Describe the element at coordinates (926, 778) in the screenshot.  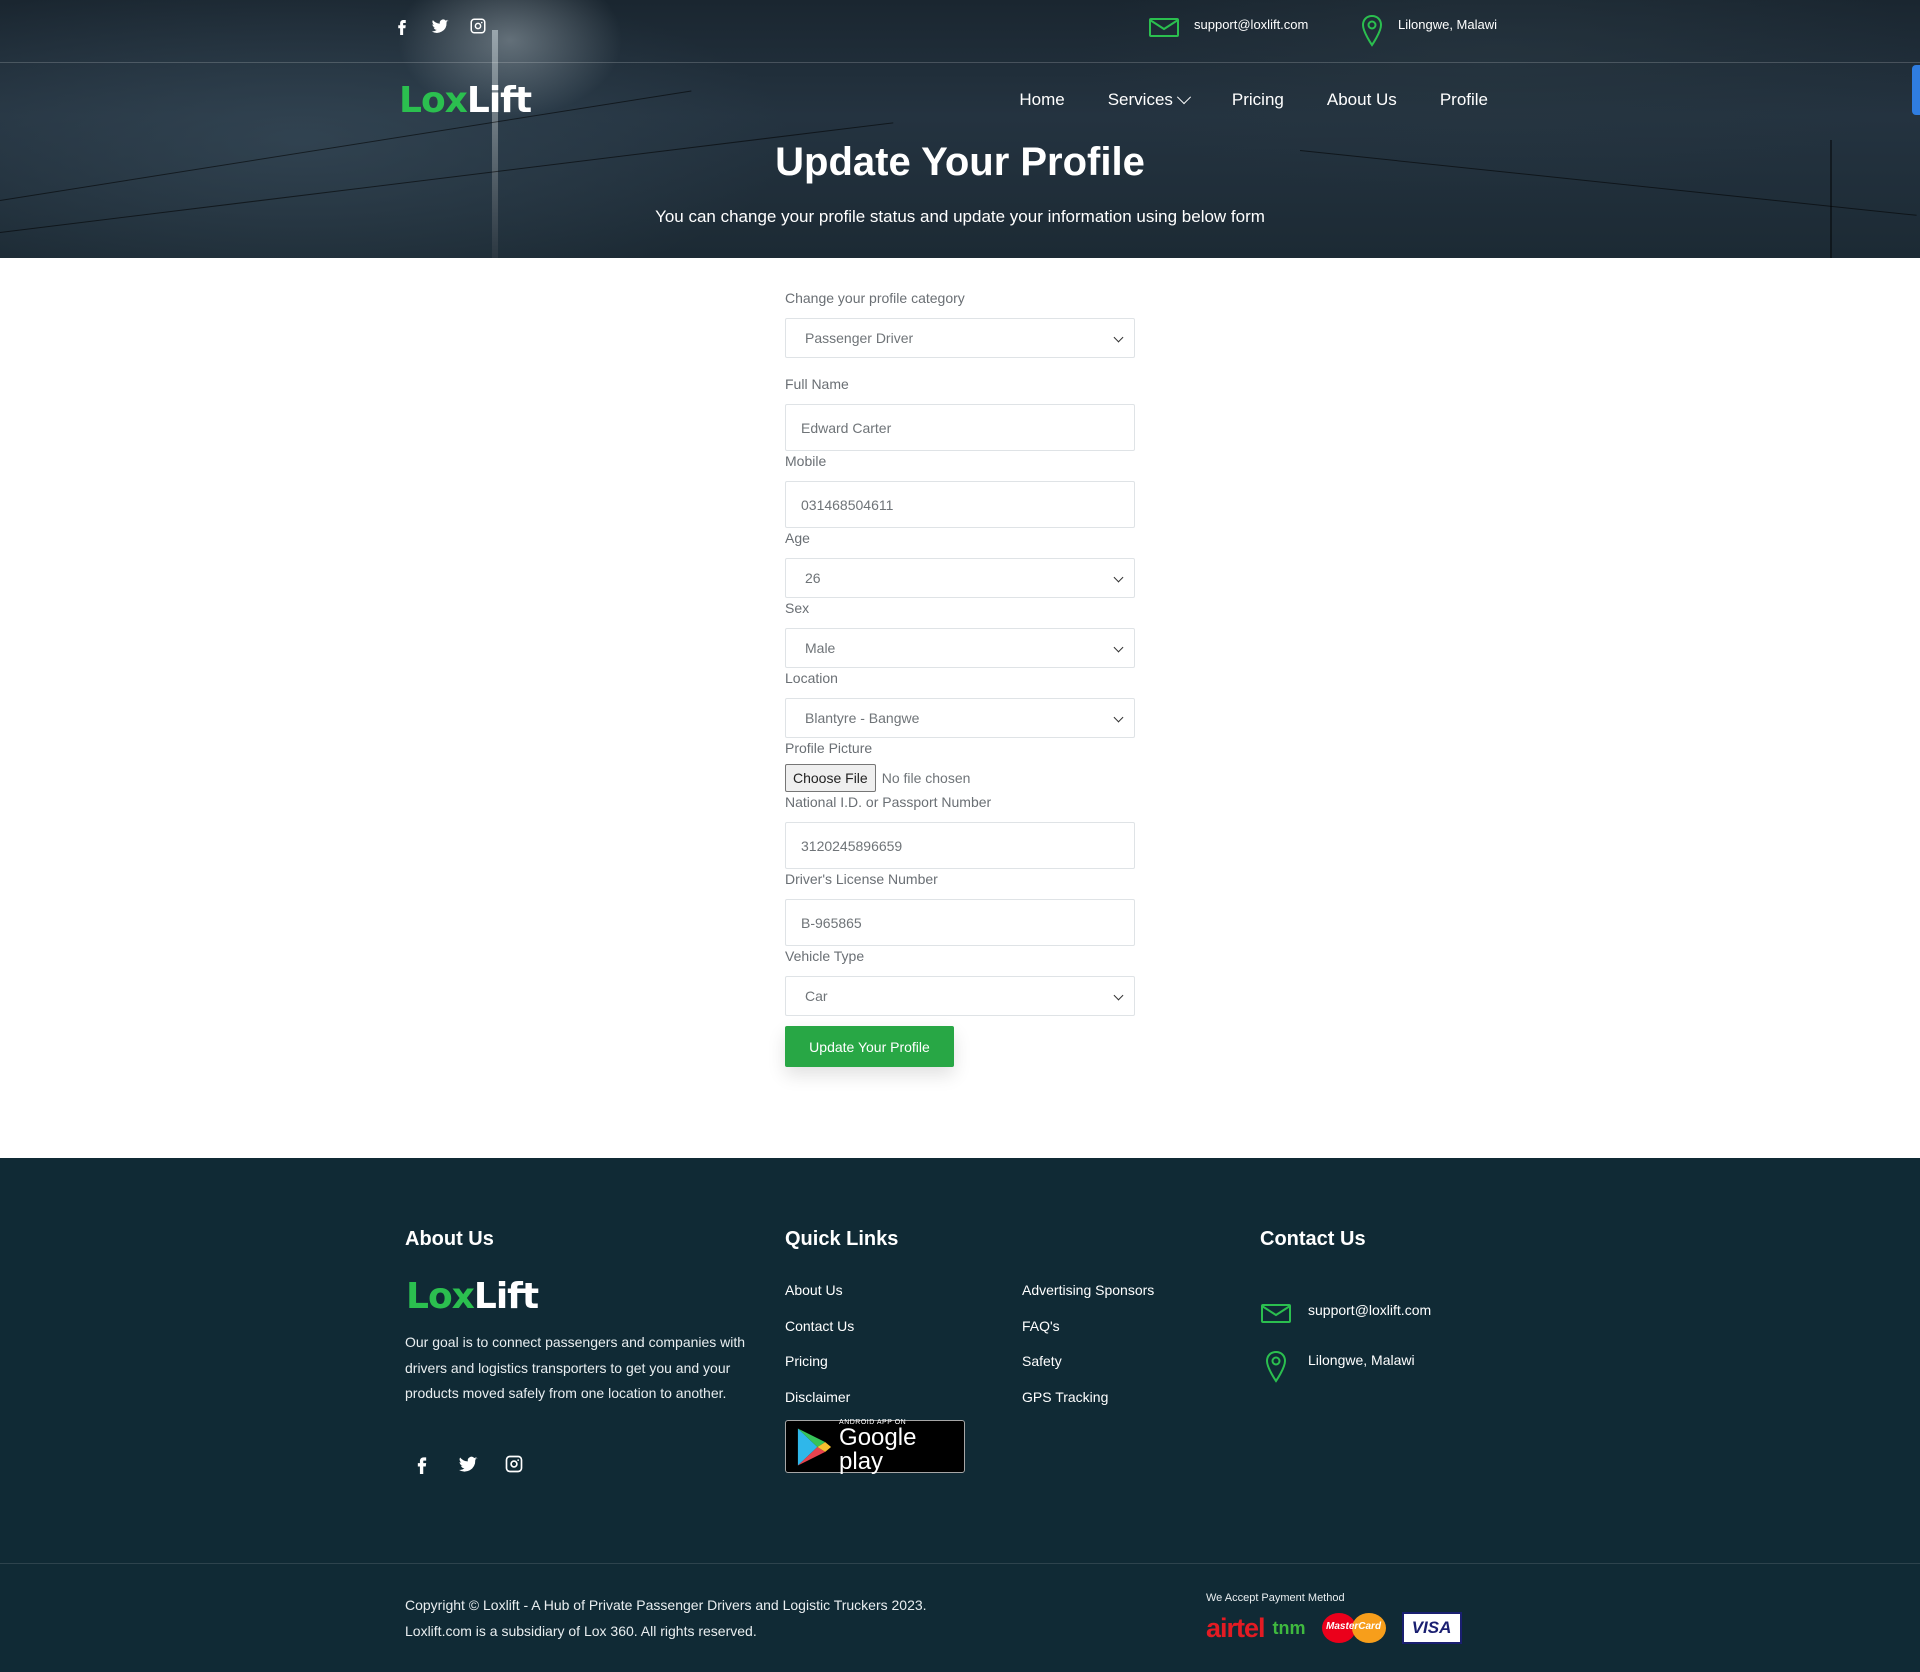
I see `file-status: No file chosen` at that location.